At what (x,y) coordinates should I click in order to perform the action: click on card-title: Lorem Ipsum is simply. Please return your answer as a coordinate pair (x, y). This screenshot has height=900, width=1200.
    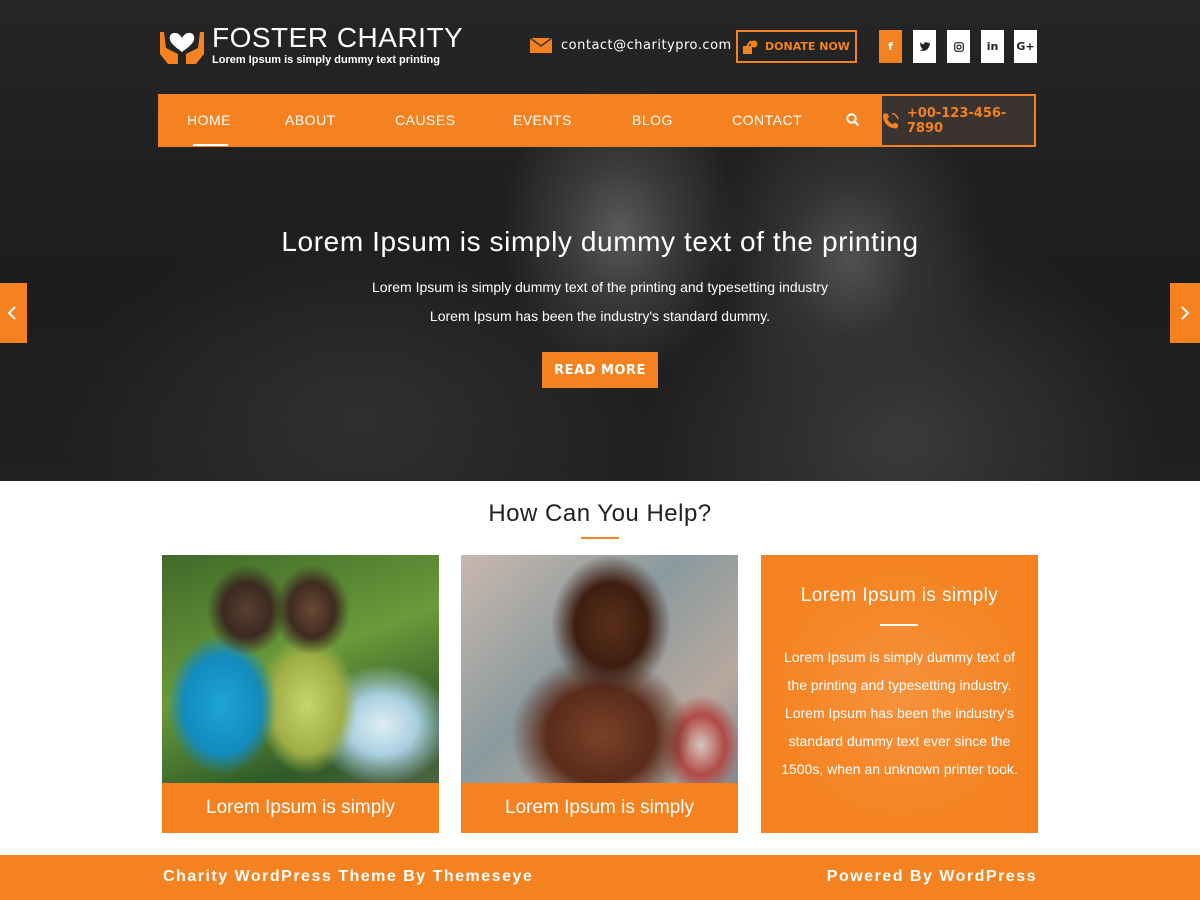
    Looking at the image, I should click on (899, 595).